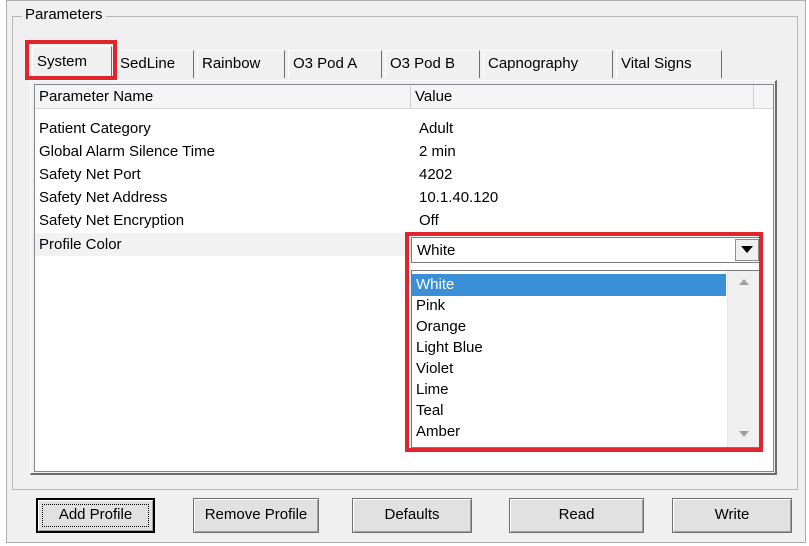 This screenshot has height=546, width=809. Describe the element at coordinates (429, 220) in the screenshot. I see `parameter-value: Off` at that location.